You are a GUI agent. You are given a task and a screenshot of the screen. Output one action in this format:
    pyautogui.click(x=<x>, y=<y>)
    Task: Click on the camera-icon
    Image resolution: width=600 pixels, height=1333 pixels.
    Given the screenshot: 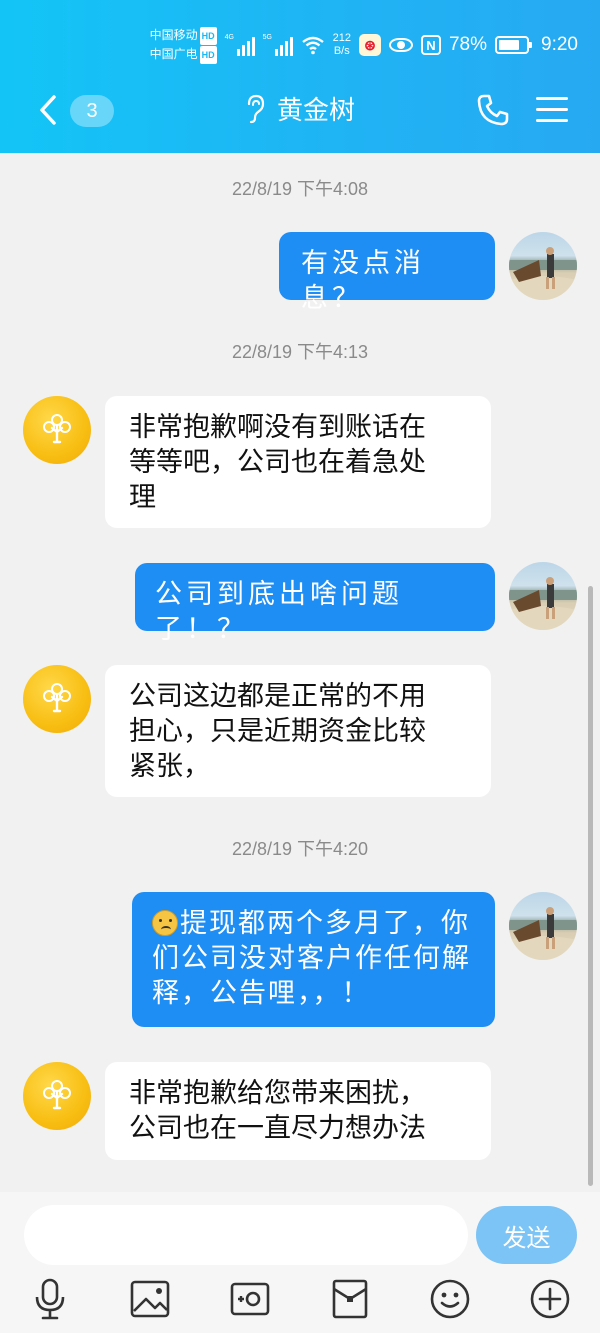 What is the action you would take?
    pyautogui.click(x=250, y=1299)
    